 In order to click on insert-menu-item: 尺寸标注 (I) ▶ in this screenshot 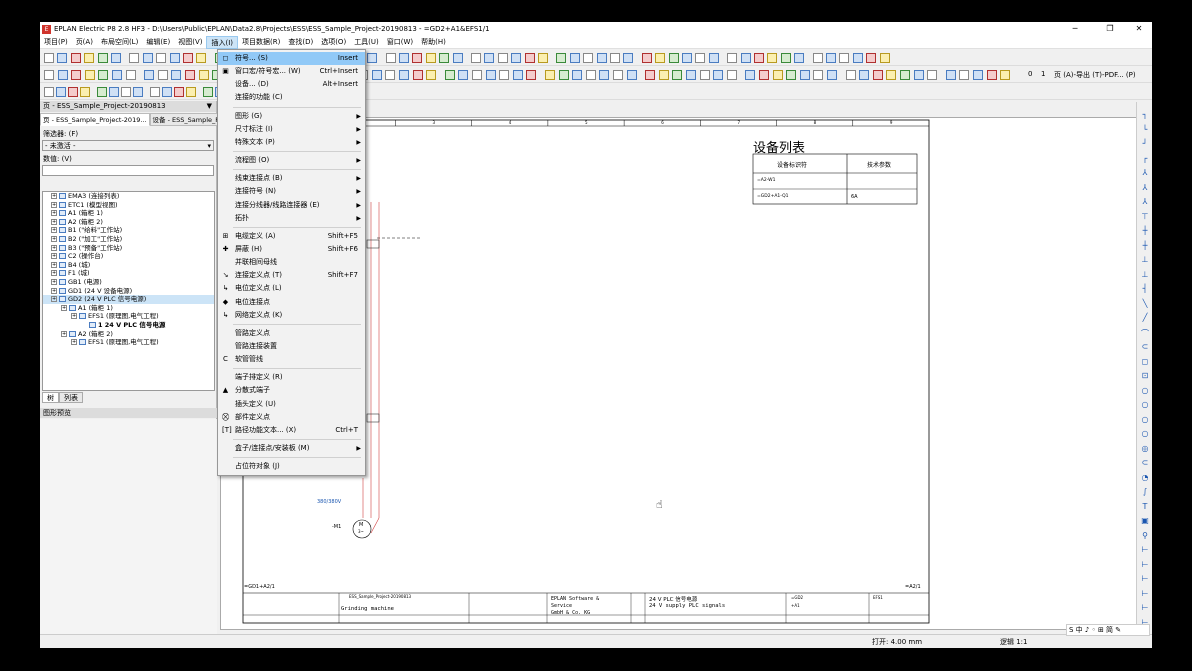, I will do `click(291, 129)`.